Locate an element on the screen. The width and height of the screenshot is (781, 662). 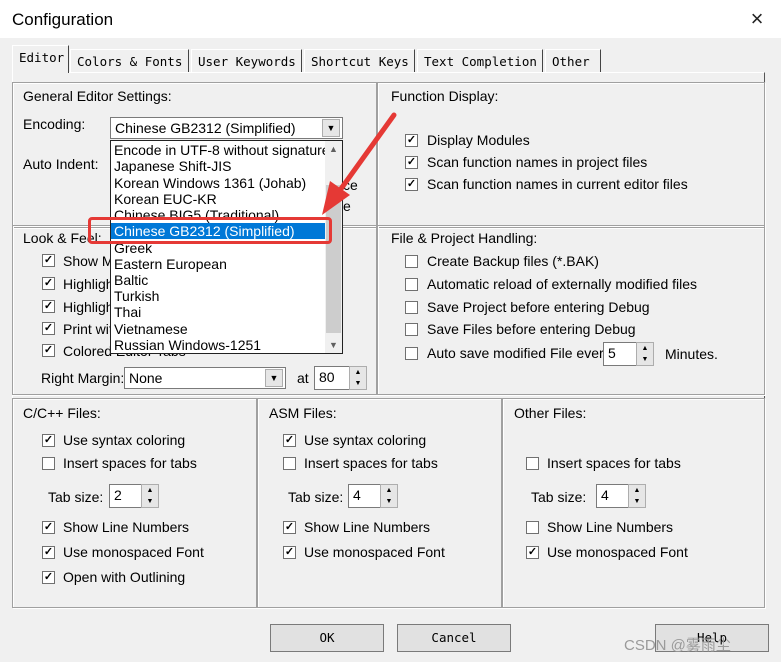
c-syntax-label: Use syntax coloring is located at coordinates (124, 440).